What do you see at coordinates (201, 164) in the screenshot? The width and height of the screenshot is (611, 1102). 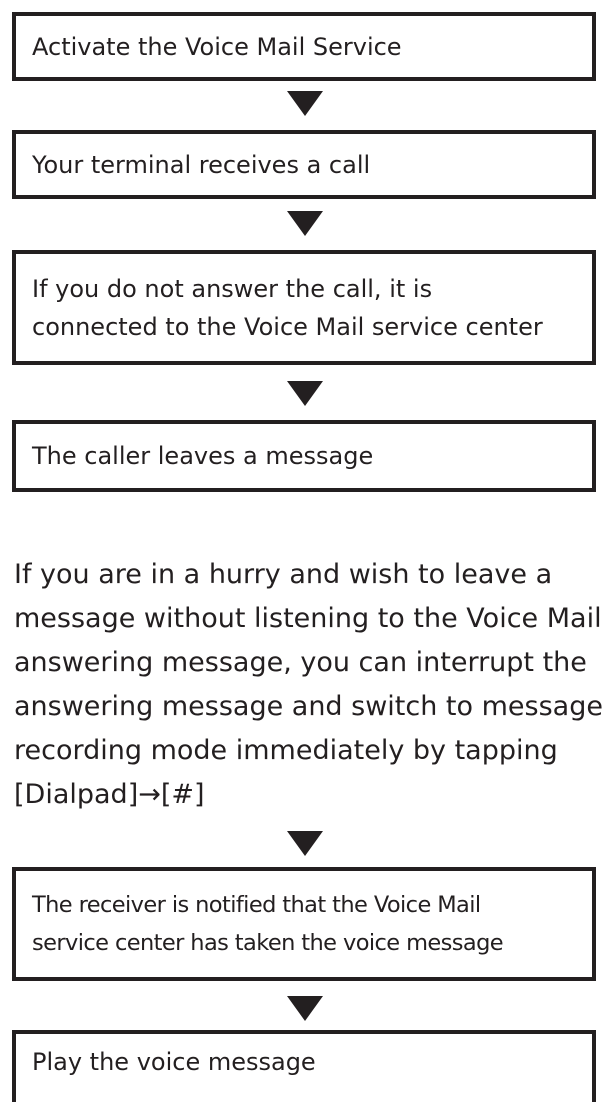 I see `flow-step-label: Your terminal receives a call` at bounding box center [201, 164].